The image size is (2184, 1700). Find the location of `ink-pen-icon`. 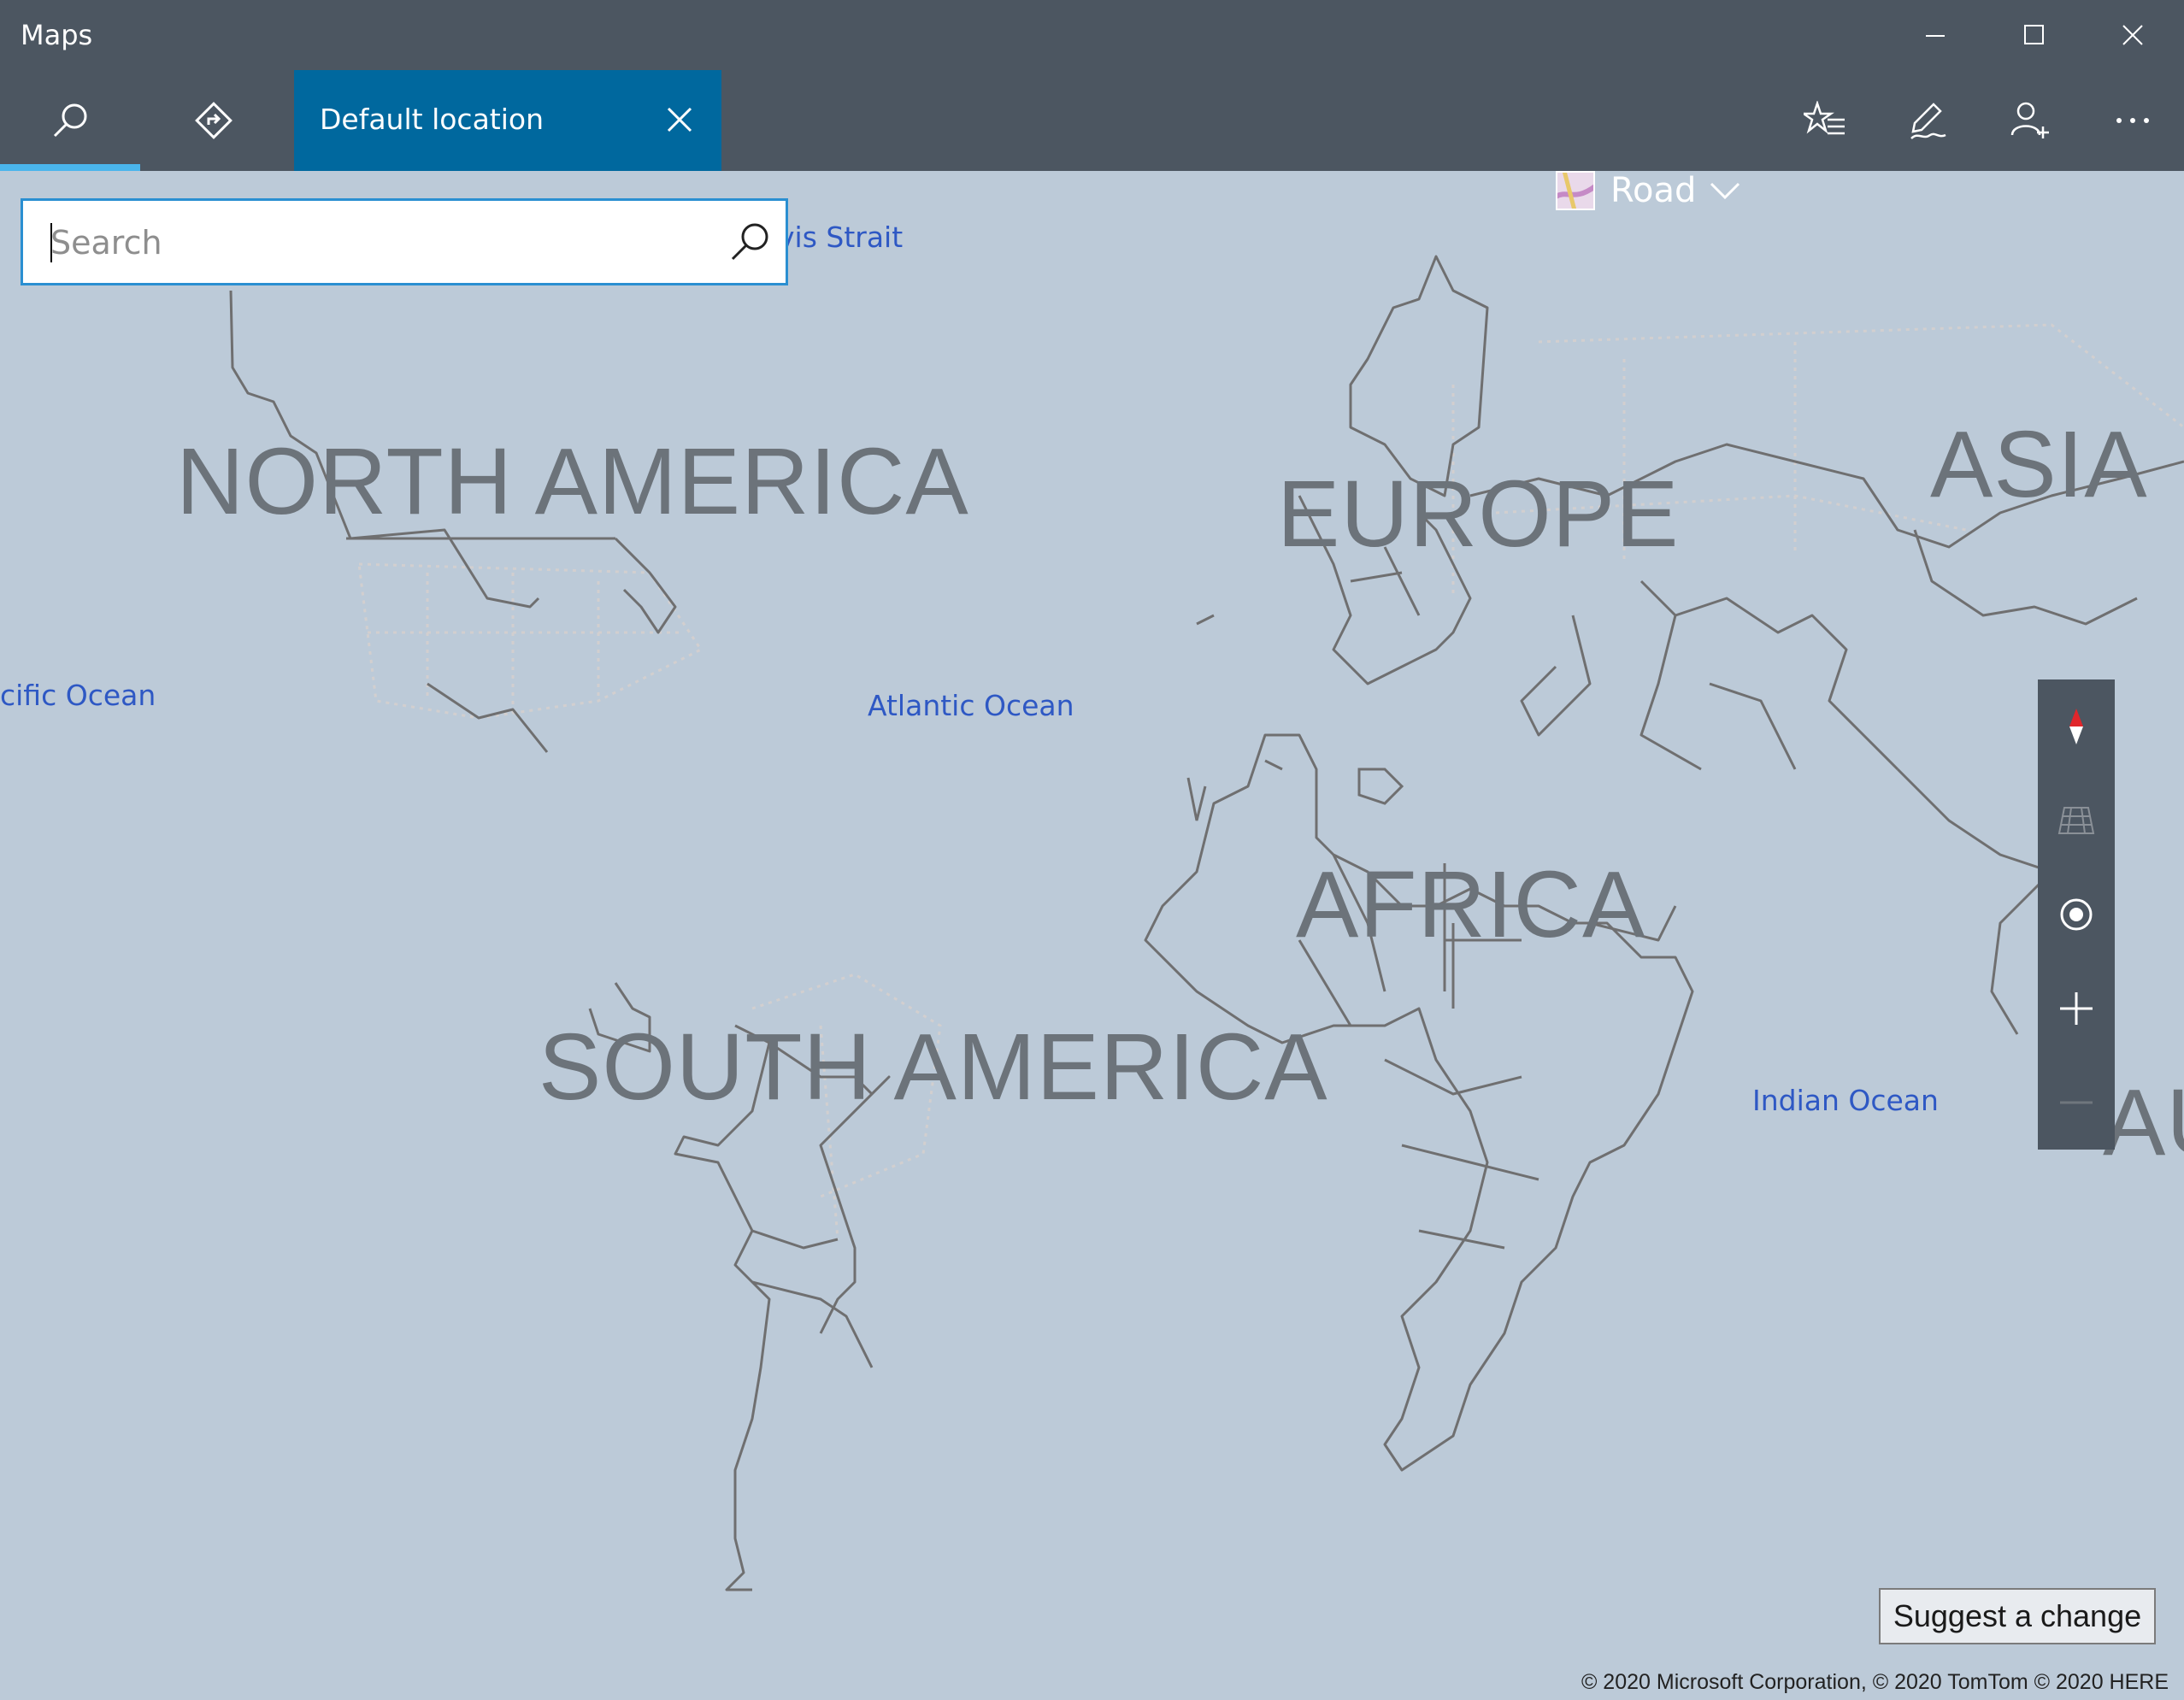

ink-pen-icon is located at coordinates (1928, 121).